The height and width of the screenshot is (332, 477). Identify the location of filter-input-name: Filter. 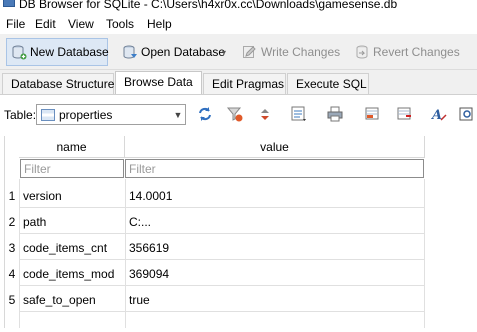
(72, 168).